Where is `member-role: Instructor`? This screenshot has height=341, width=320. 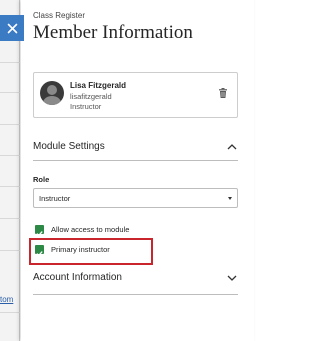 member-role: Instructor is located at coordinates (86, 106).